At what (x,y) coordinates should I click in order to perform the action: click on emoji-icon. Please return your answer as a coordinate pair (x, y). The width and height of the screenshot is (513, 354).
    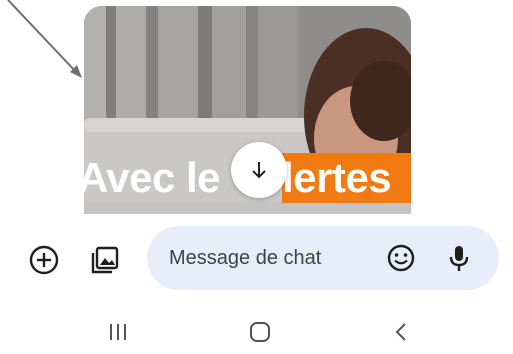
    Looking at the image, I should click on (401, 258).